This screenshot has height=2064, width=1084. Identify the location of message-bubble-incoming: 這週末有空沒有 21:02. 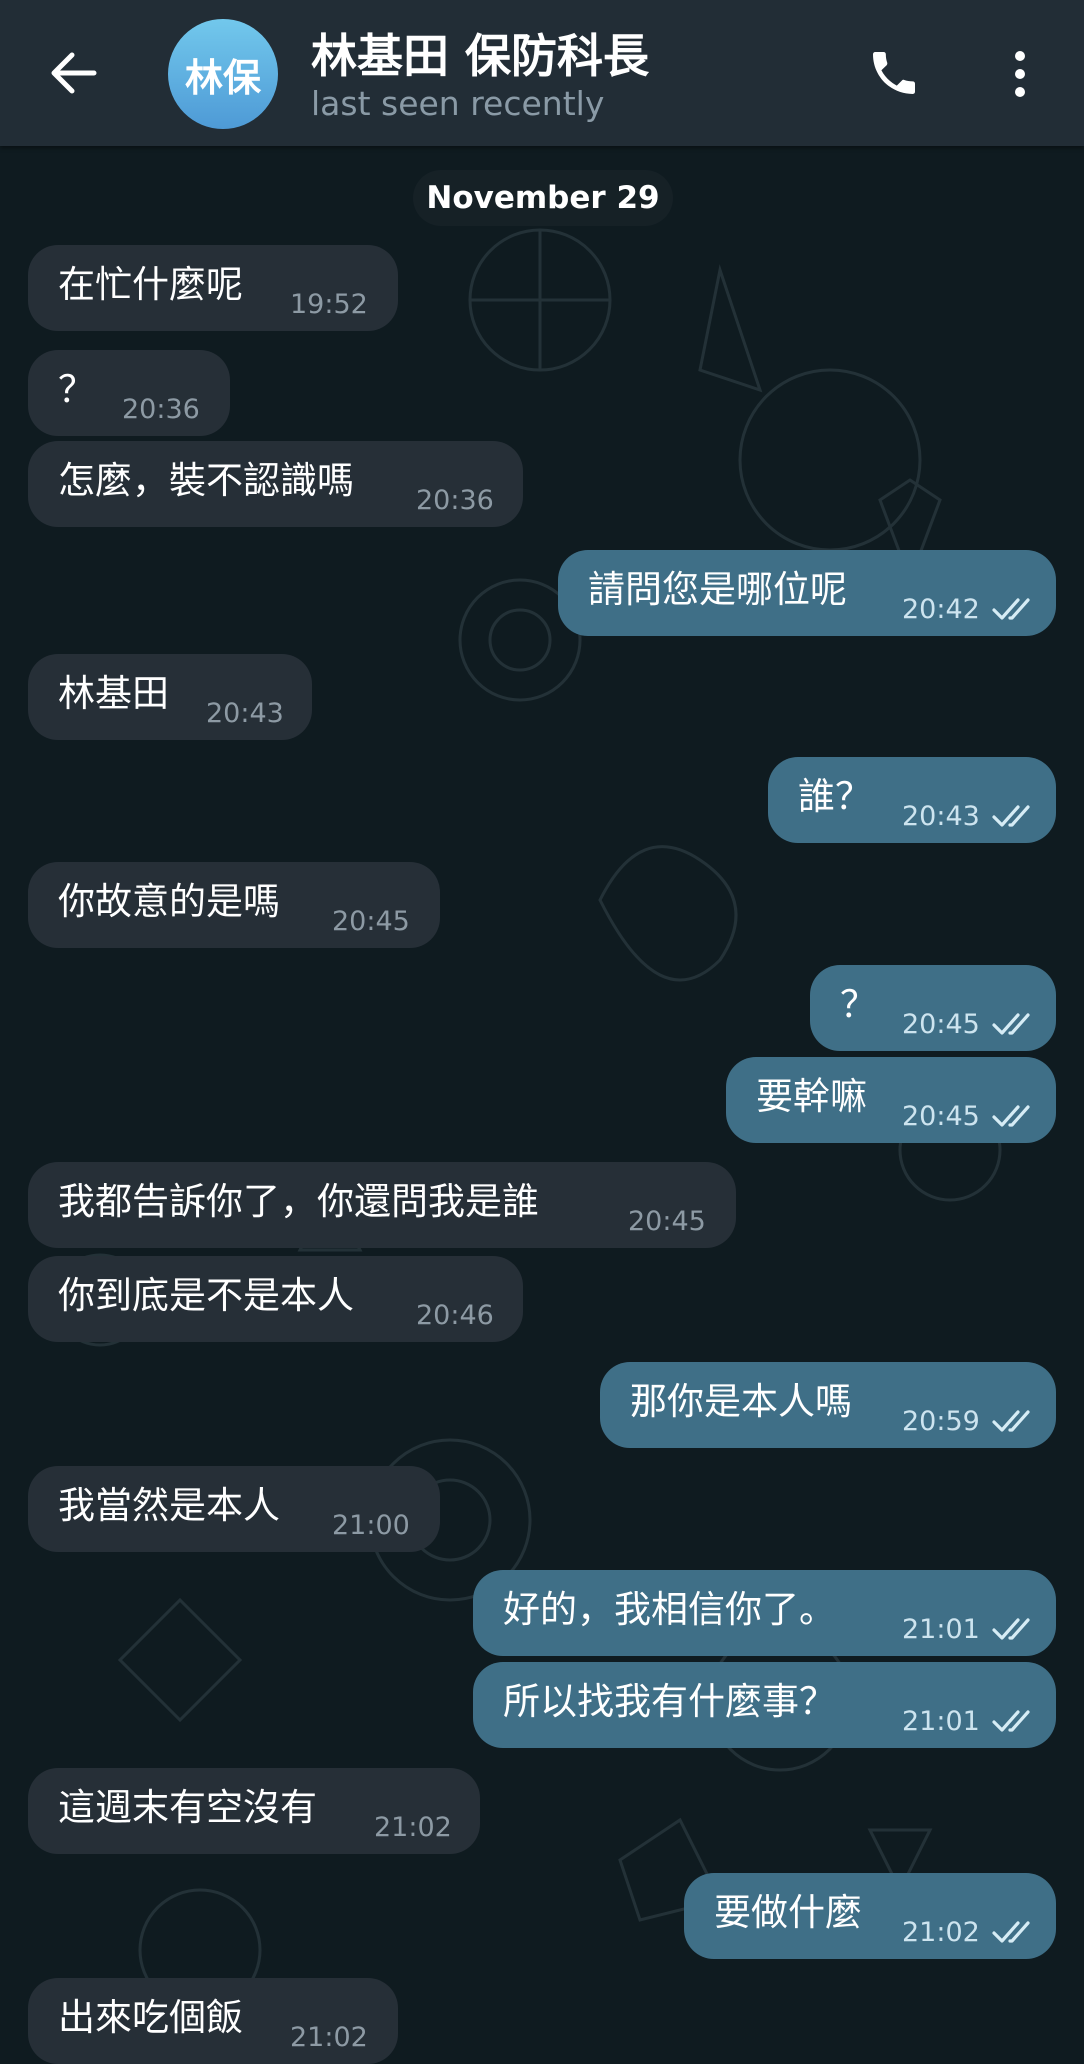
(254, 1811).